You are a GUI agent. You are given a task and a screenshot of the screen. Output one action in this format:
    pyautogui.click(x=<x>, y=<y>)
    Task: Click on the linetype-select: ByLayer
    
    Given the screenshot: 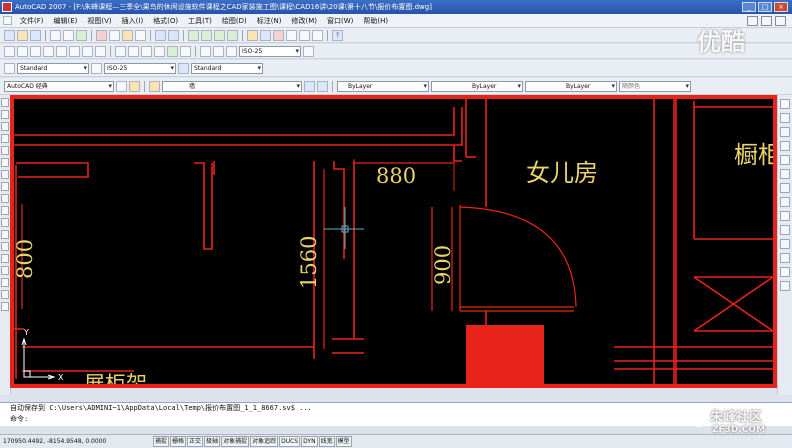 What is the action you would take?
    pyautogui.click(x=477, y=86)
    